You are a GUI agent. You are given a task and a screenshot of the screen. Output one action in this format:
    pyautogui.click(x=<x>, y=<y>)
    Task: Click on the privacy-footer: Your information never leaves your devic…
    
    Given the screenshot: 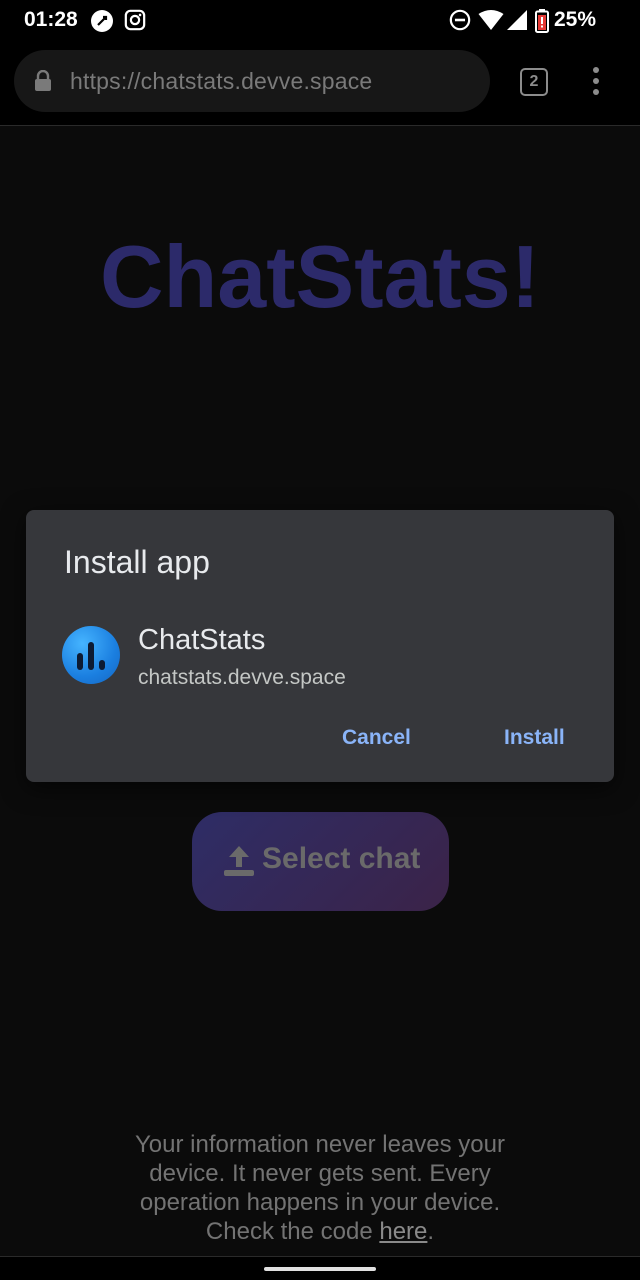 What is the action you would take?
    pyautogui.click(x=320, y=1188)
    